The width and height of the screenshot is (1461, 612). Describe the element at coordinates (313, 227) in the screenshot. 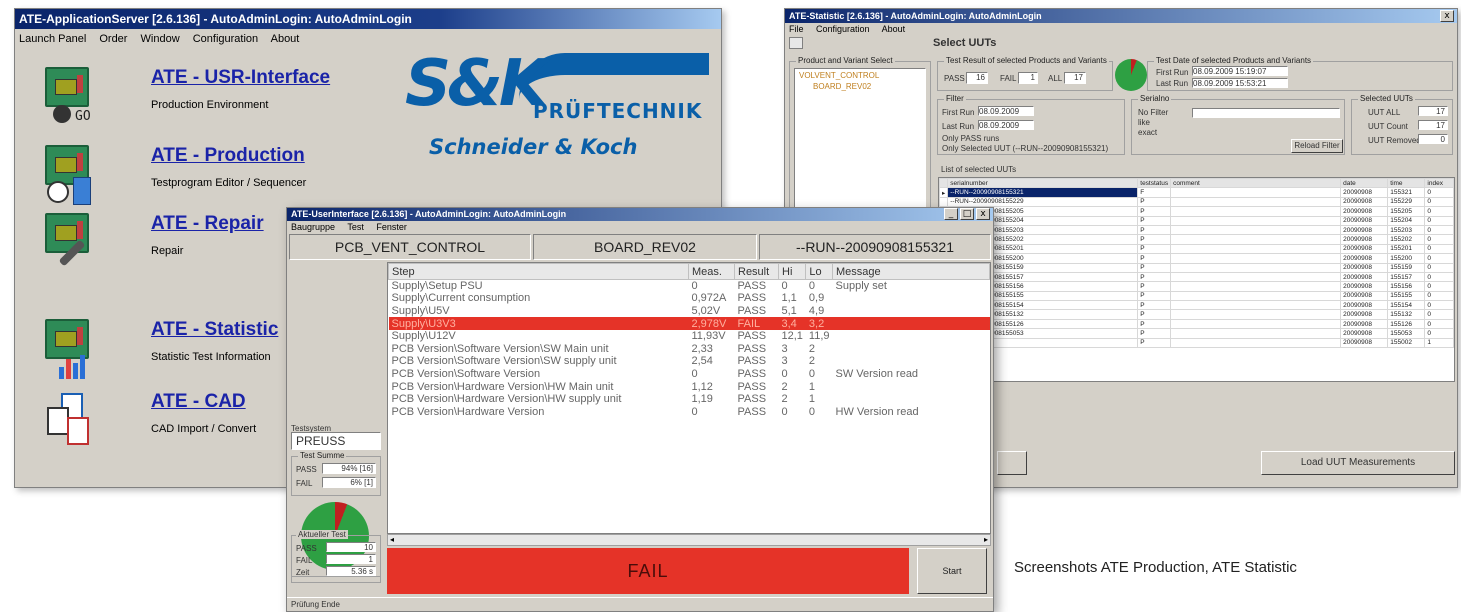

I see `menu-baugruppe: Baugruppe` at that location.